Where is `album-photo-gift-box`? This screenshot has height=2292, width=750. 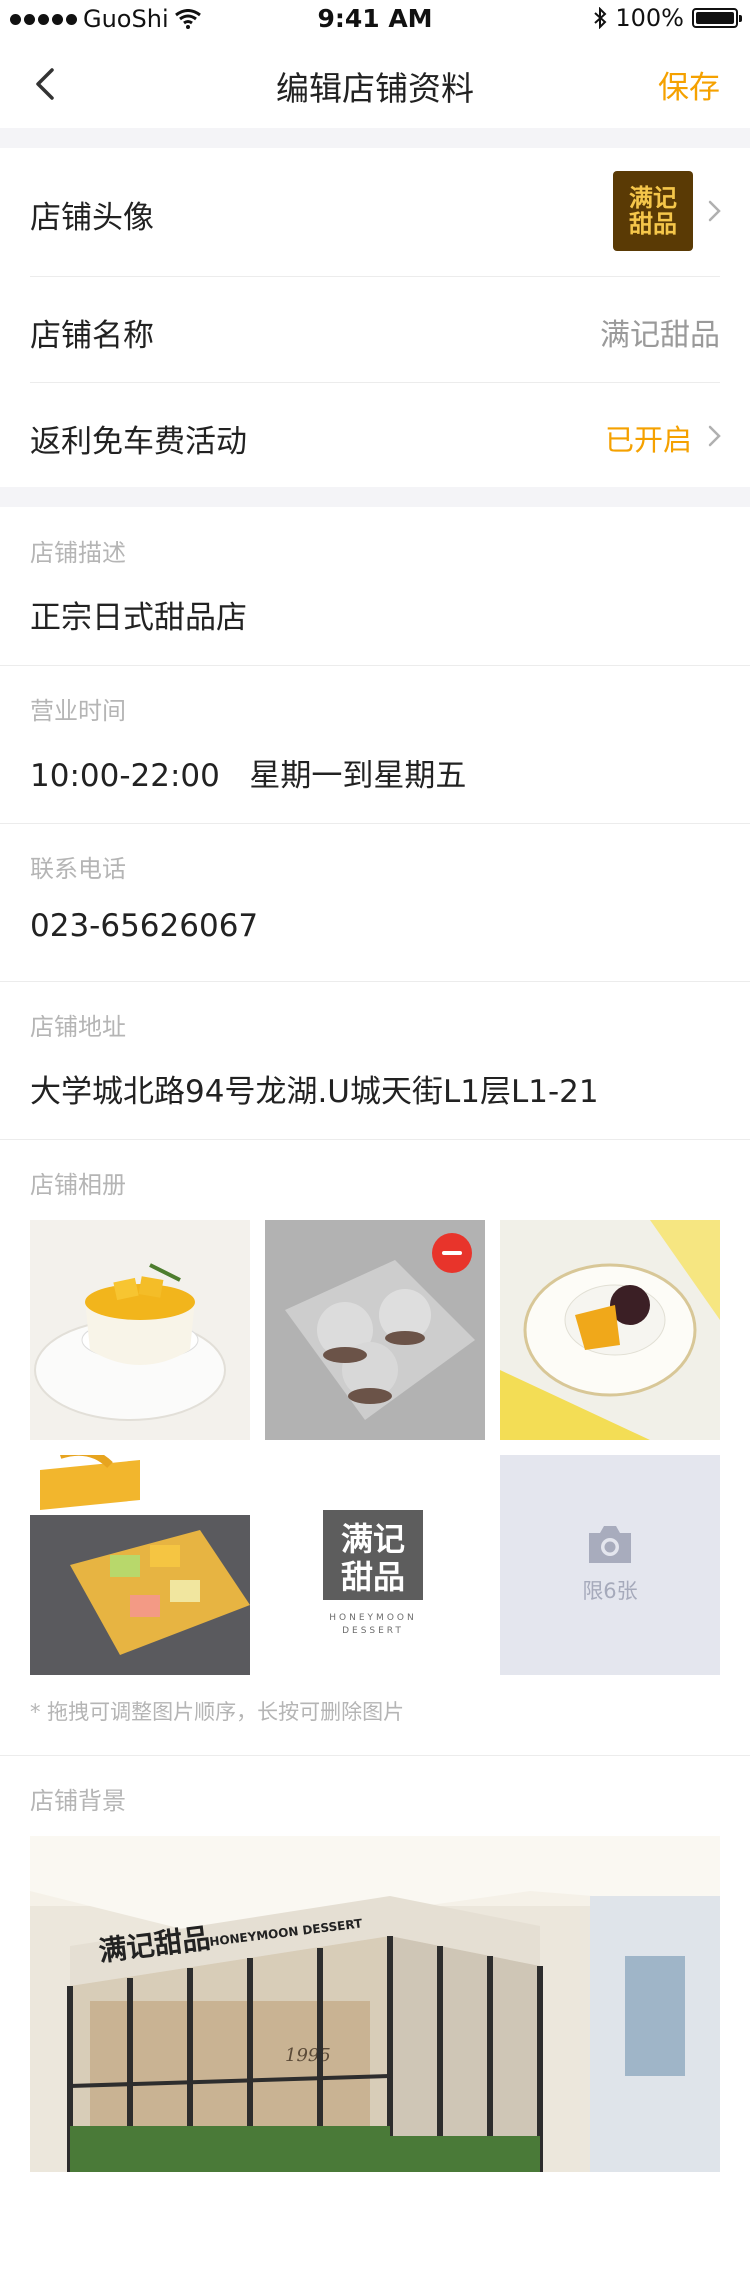
album-photo-gift-box is located at coordinates (140, 1565).